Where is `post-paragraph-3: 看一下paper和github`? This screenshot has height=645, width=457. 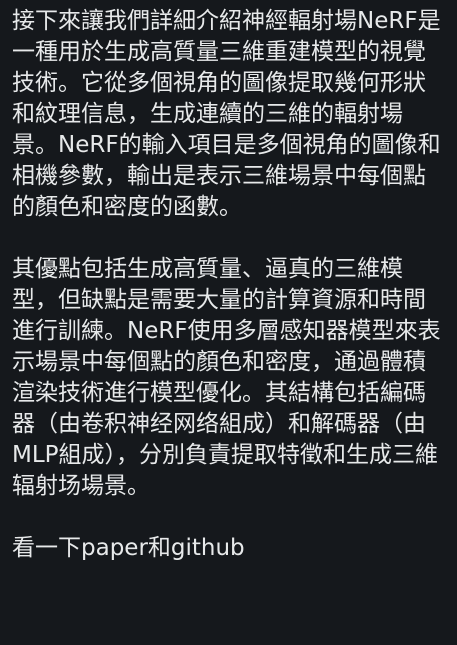 post-paragraph-3: 看一下paper和github is located at coordinates (128, 548).